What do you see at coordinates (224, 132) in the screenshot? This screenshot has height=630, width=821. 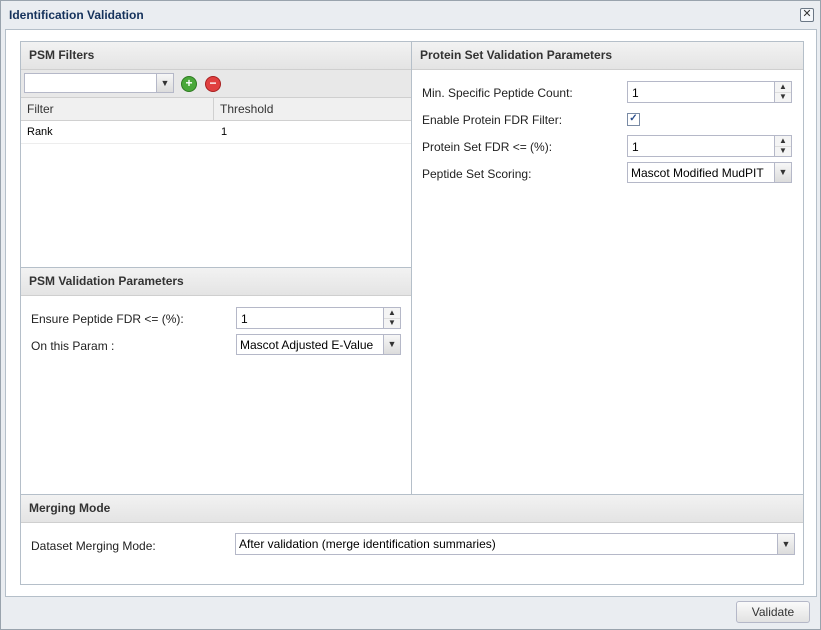 I see `threshold-cell: 1` at bounding box center [224, 132].